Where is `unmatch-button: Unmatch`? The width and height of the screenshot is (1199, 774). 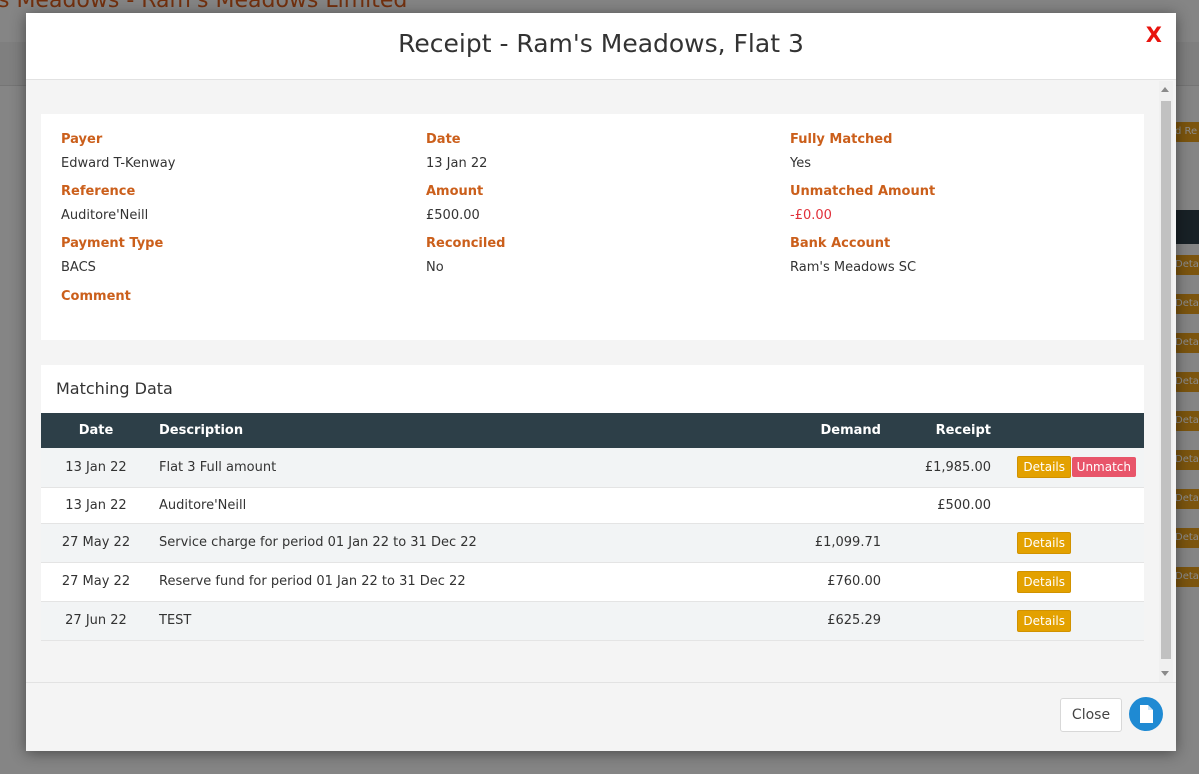 unmatch-button: Unmatch is located at coordinates (1103, 467).